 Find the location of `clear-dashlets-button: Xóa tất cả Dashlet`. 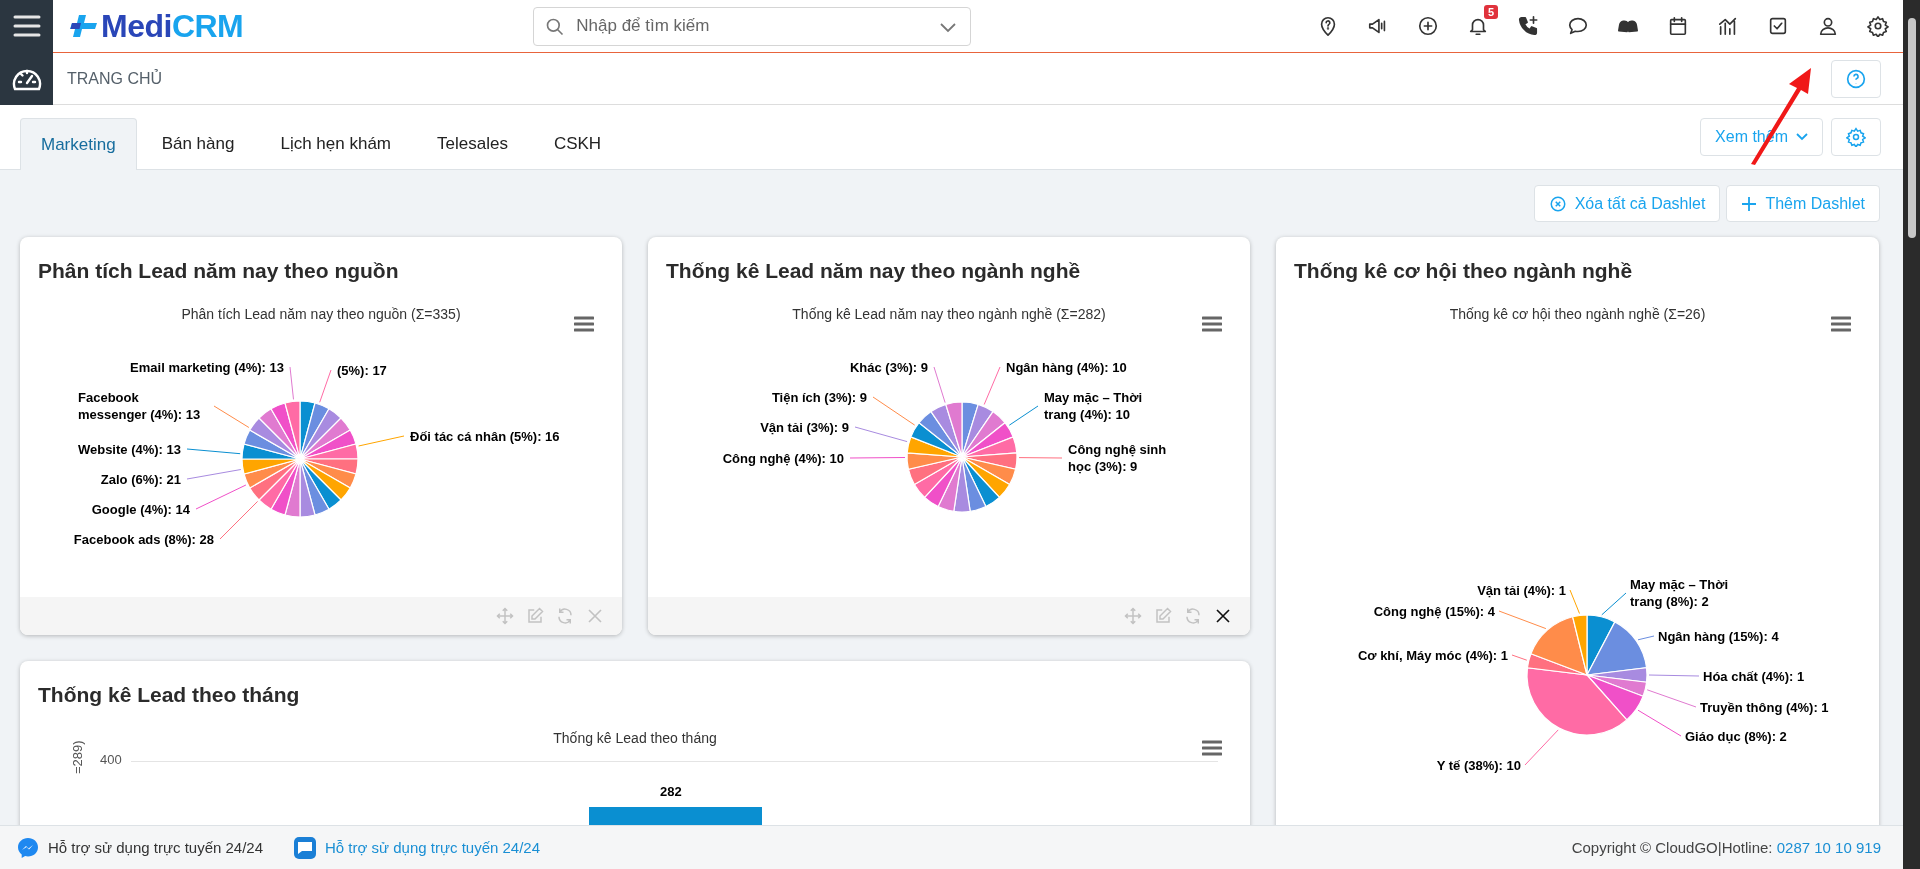

clear-dashlets-button: Xóa tất cả Dashlet is located at coordinates (1627, 203).